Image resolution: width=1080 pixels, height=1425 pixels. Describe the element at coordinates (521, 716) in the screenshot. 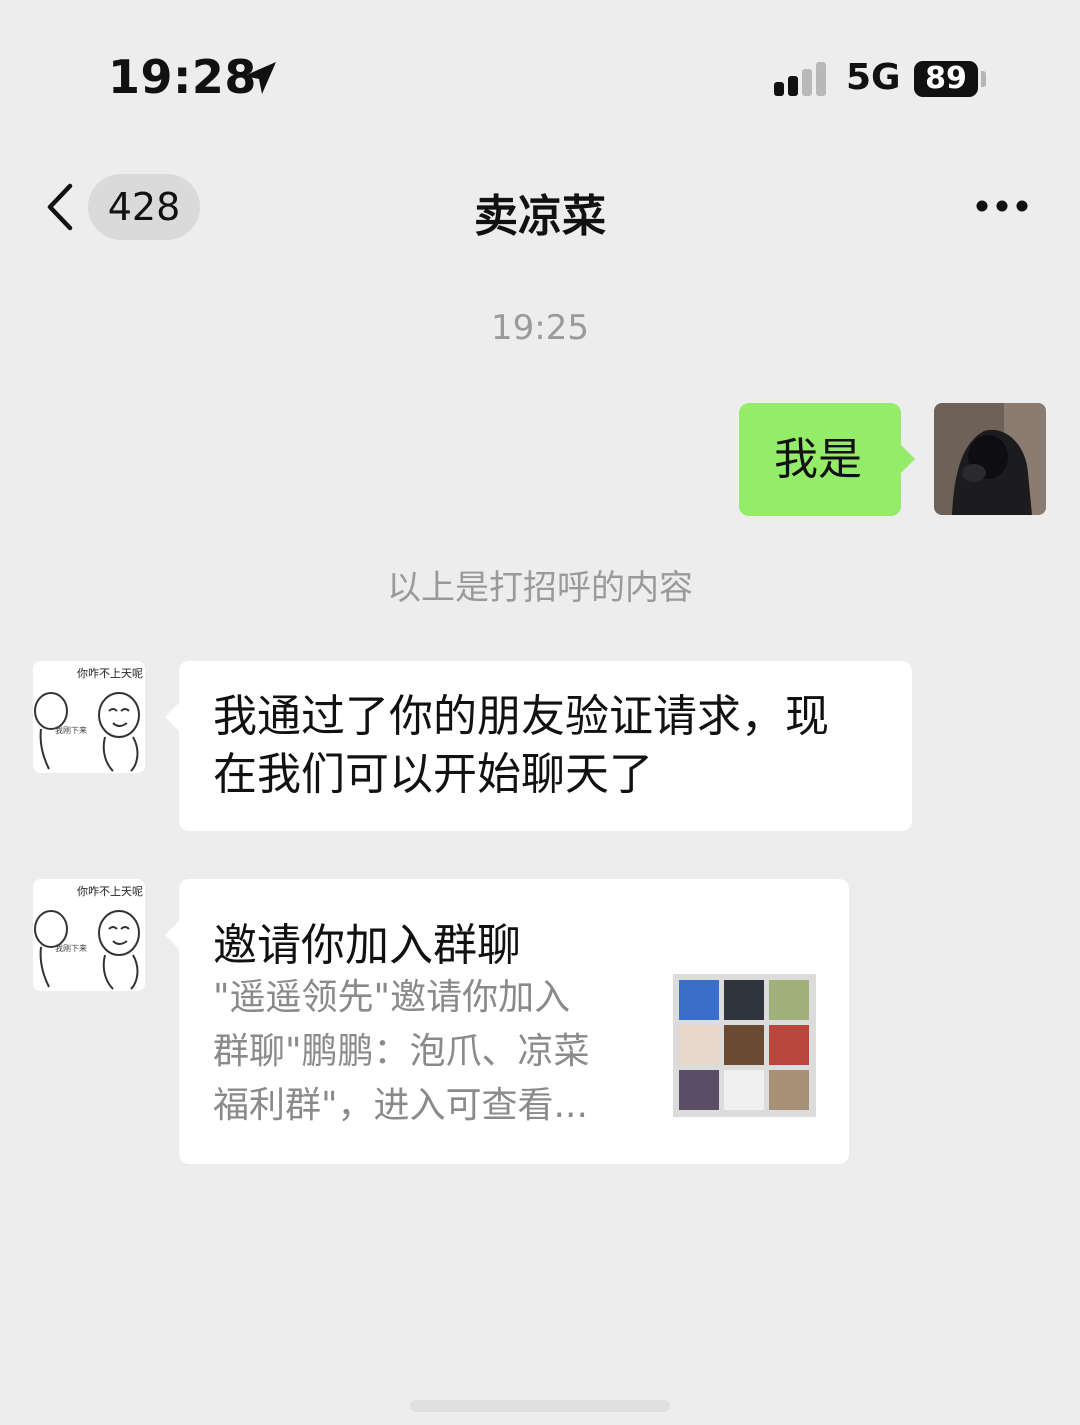

I see `received-message-line-1: 我通过了你的朋友验证请求，现` at that location.